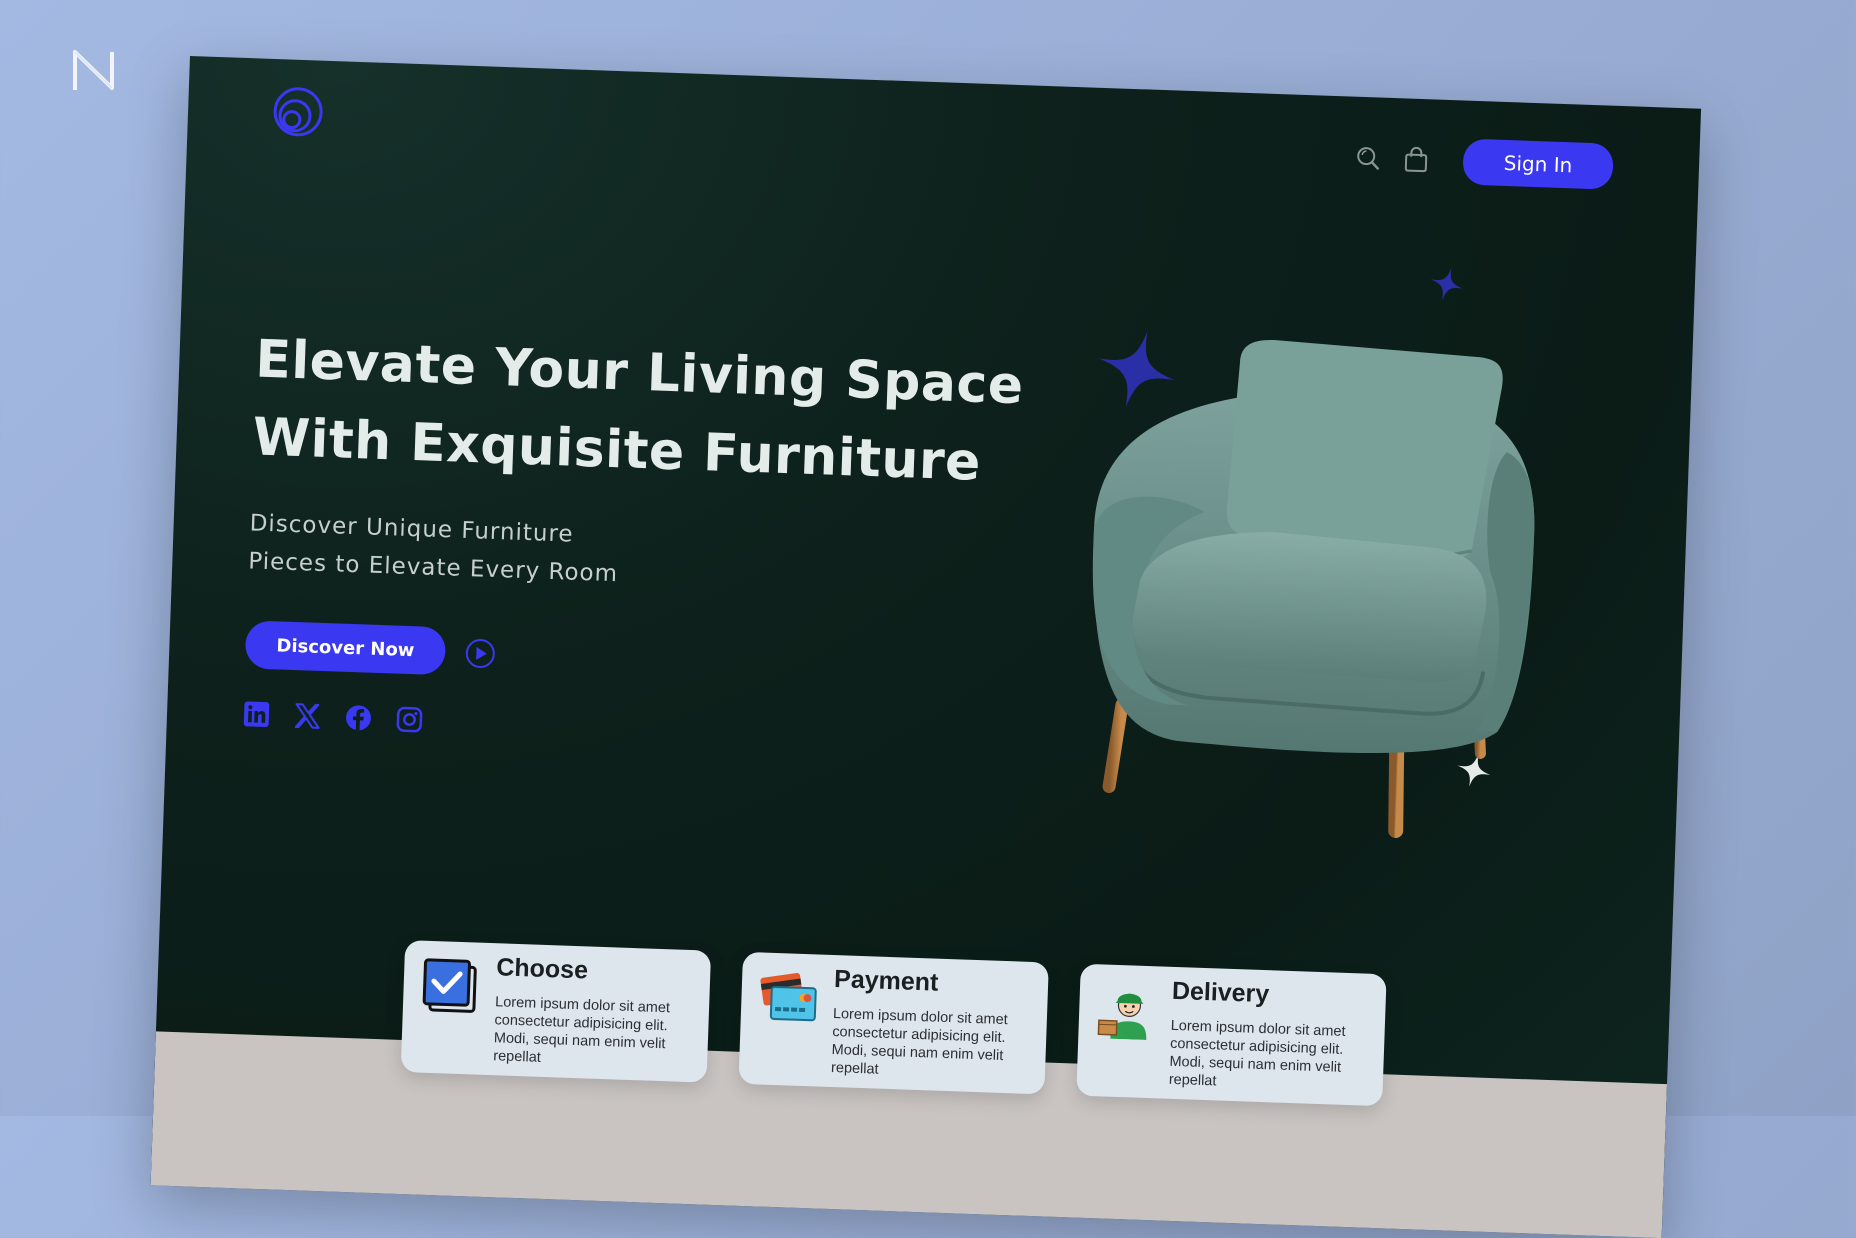  Describe the element at coordinates (542, 969) in the screenshot. I see `feature-title: Choose` at that location.